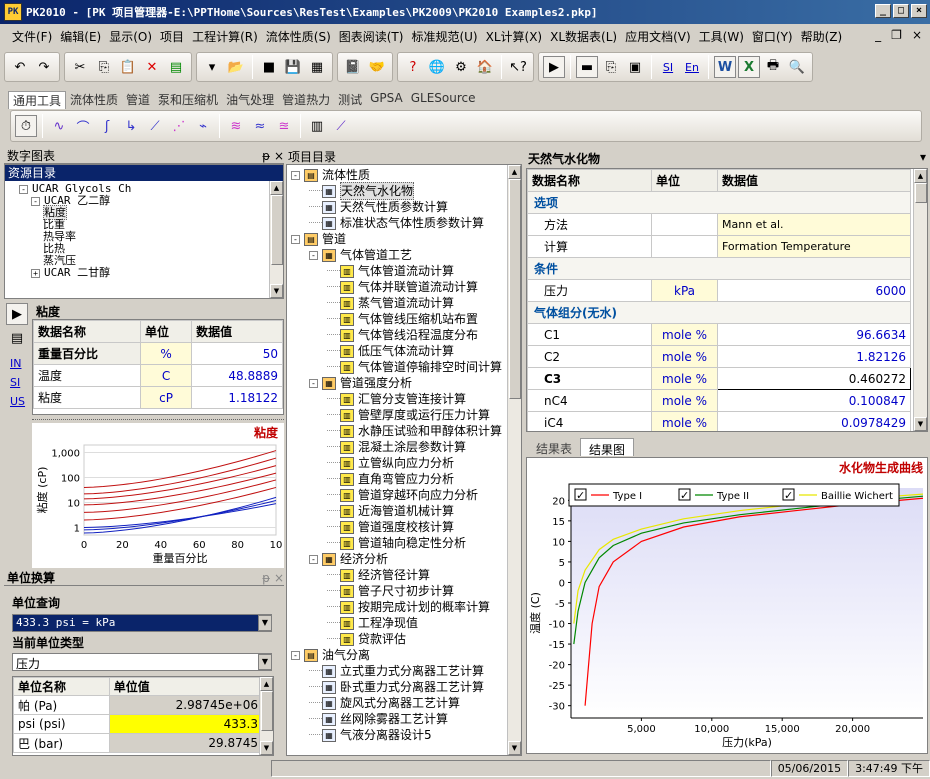  Describe the element at coordinates (17, 338) in the screenshot. I see `table-side-icon: ▤` at that location.